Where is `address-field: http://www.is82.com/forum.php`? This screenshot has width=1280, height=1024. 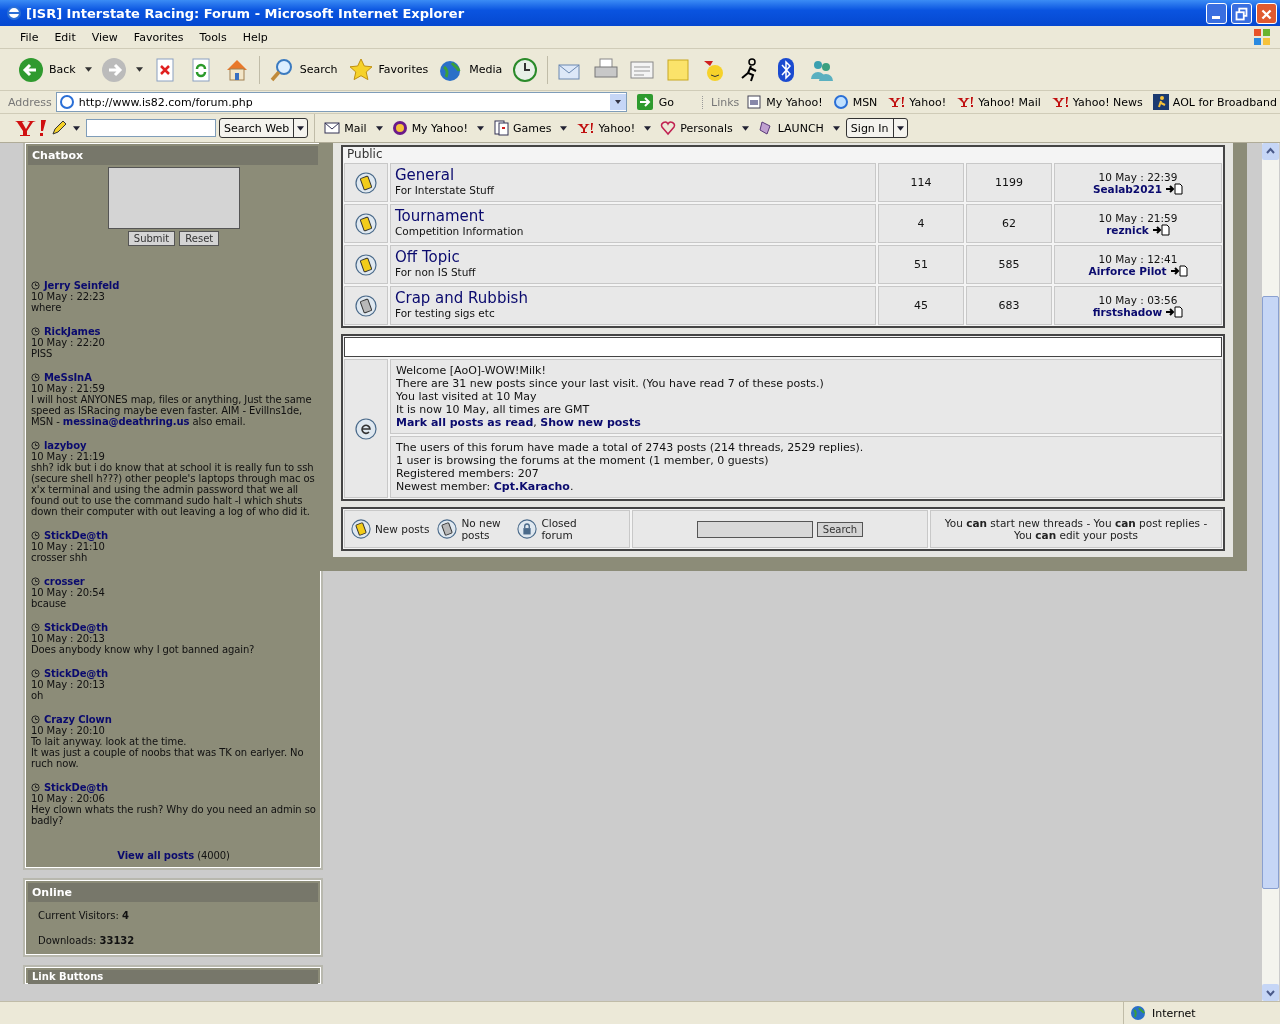
address-field: http://www.is82.com/forum.php is located at coordinates (341, 102).